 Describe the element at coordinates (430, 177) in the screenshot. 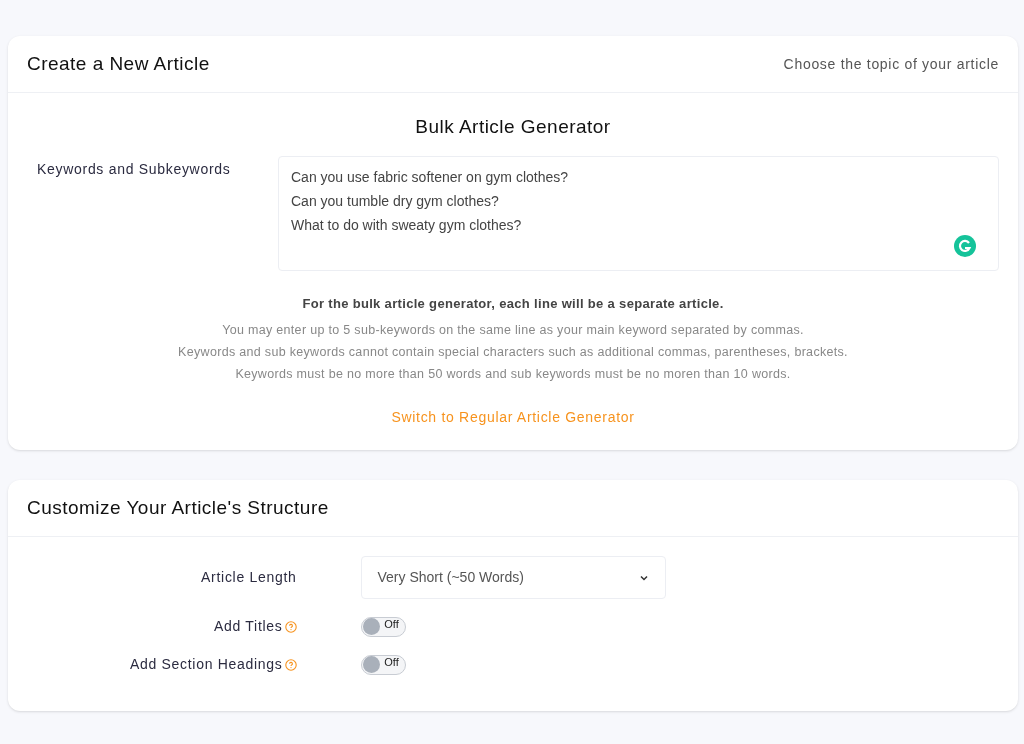

I see `keyword-line: Can you use fabric softener on gym clothes?` at that location.